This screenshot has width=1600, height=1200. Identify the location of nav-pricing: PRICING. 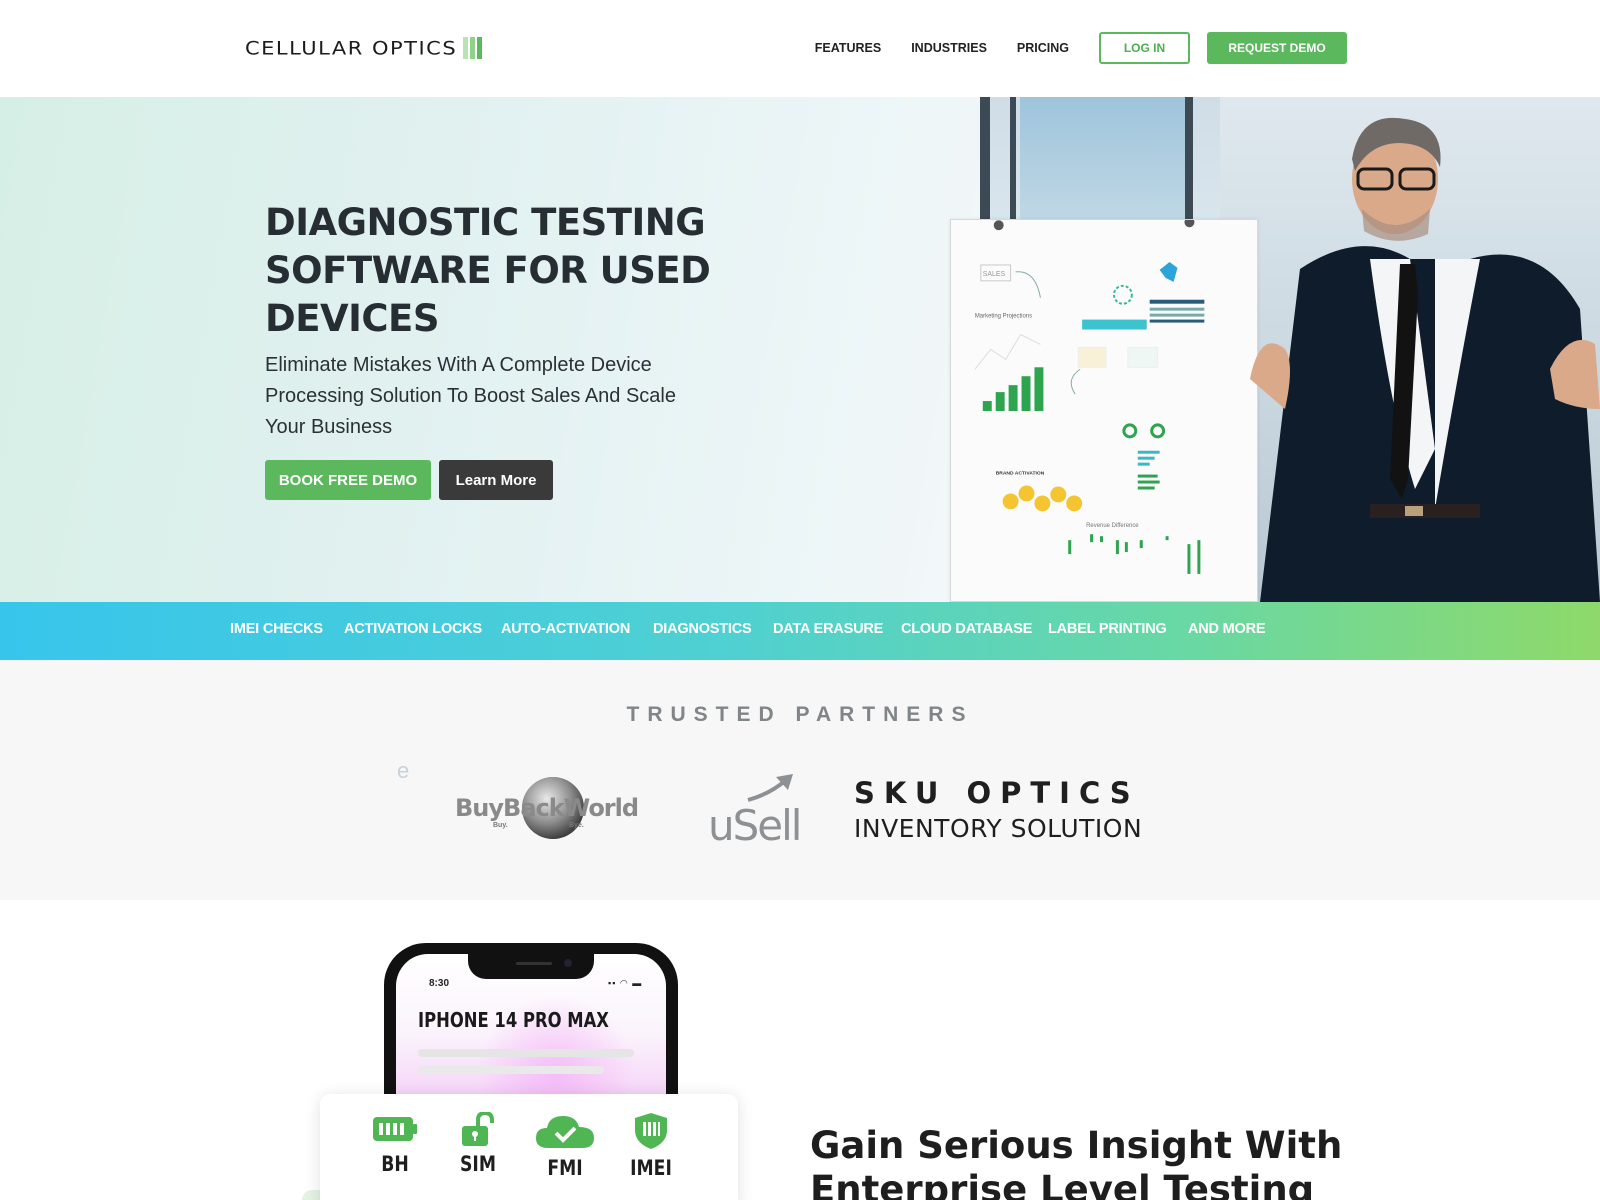
(1043, 48).